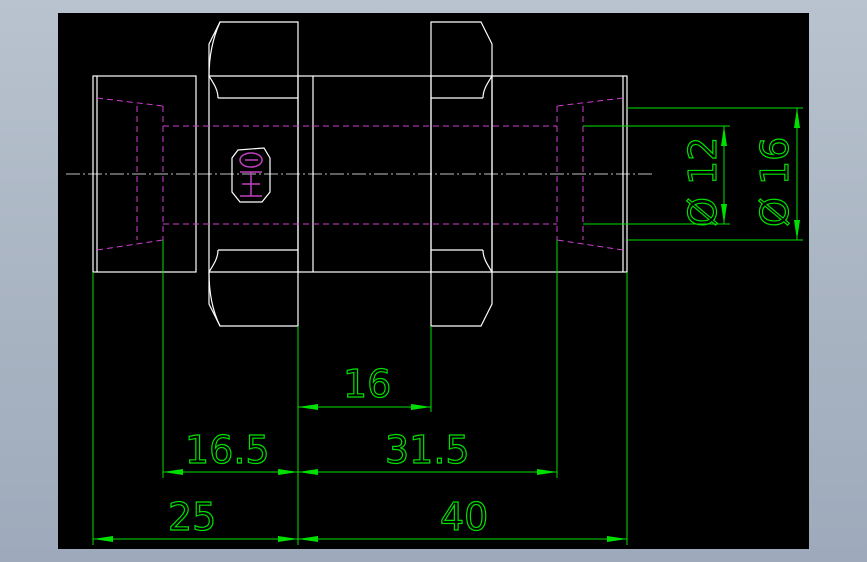 Image resolution: width=867 pixels, height=562 pixels. I want to click on dim-text-31-5: 31.5, so click(427, 450).